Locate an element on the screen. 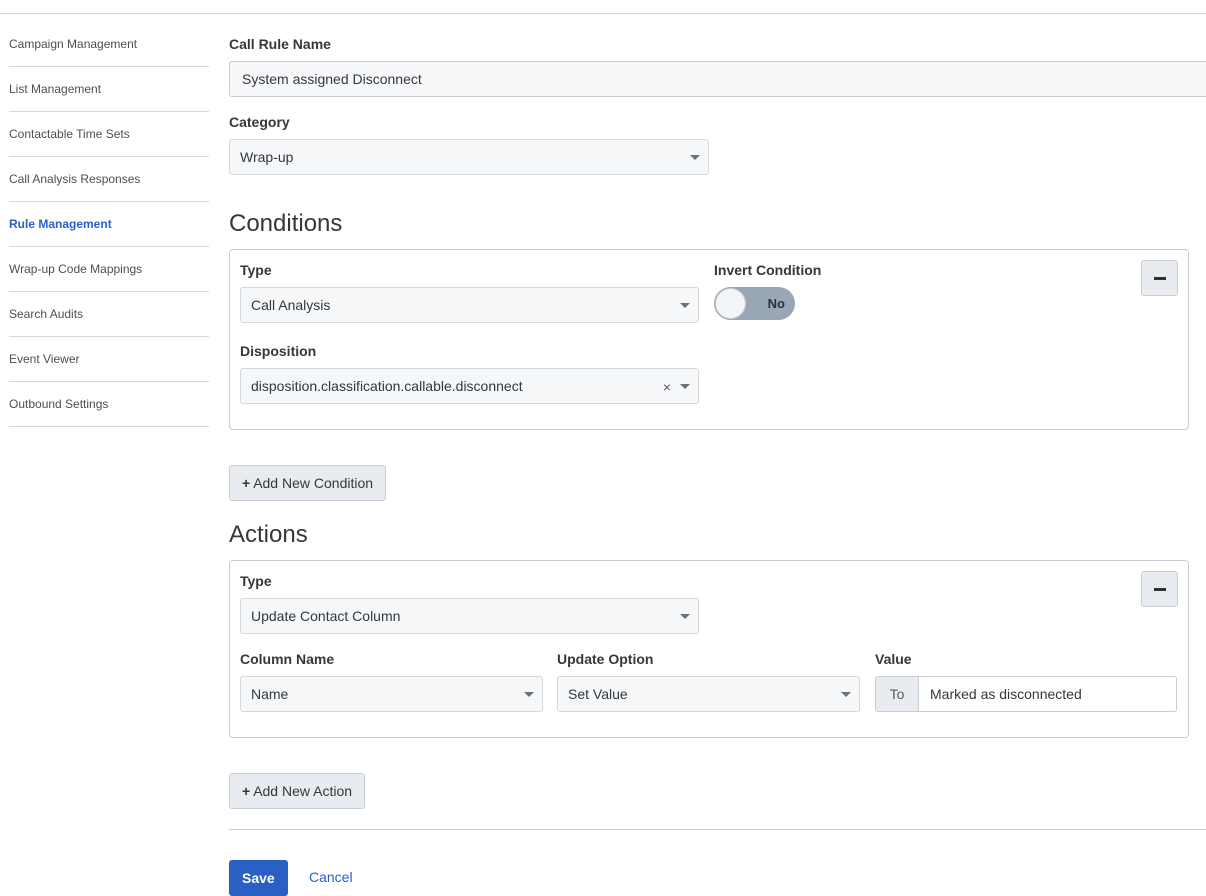 This screenshot has width=1206, height=896. invert-condition-toggle: No is located at coordinates (754, 303).